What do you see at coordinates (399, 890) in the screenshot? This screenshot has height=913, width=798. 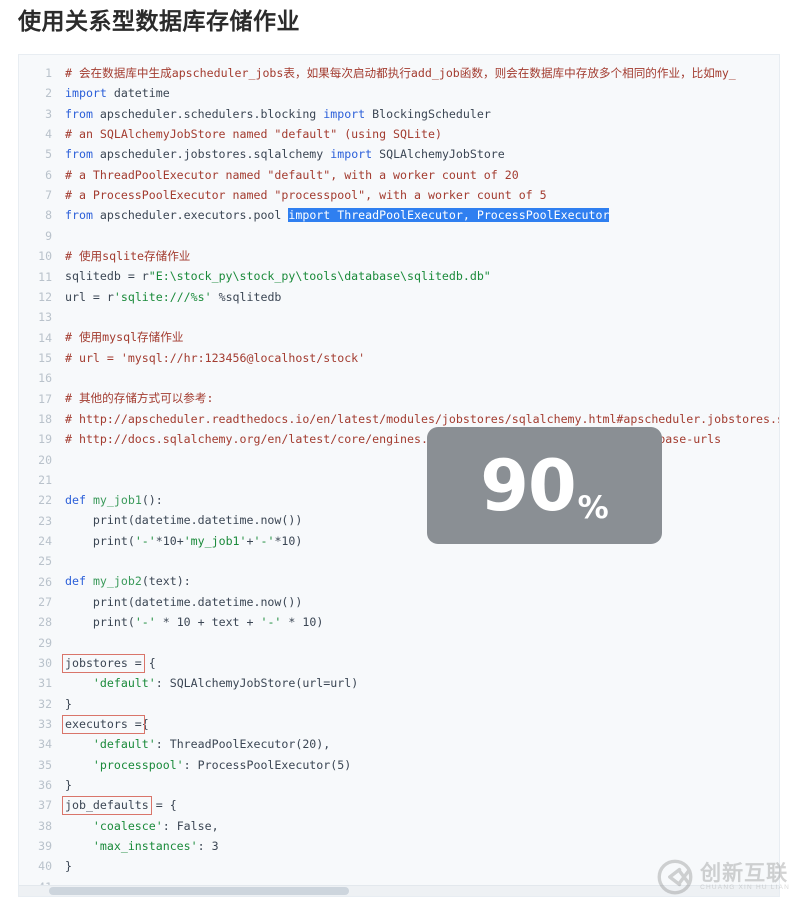 I see `horizontal-scrollbar` at bounding box center [399, 890].